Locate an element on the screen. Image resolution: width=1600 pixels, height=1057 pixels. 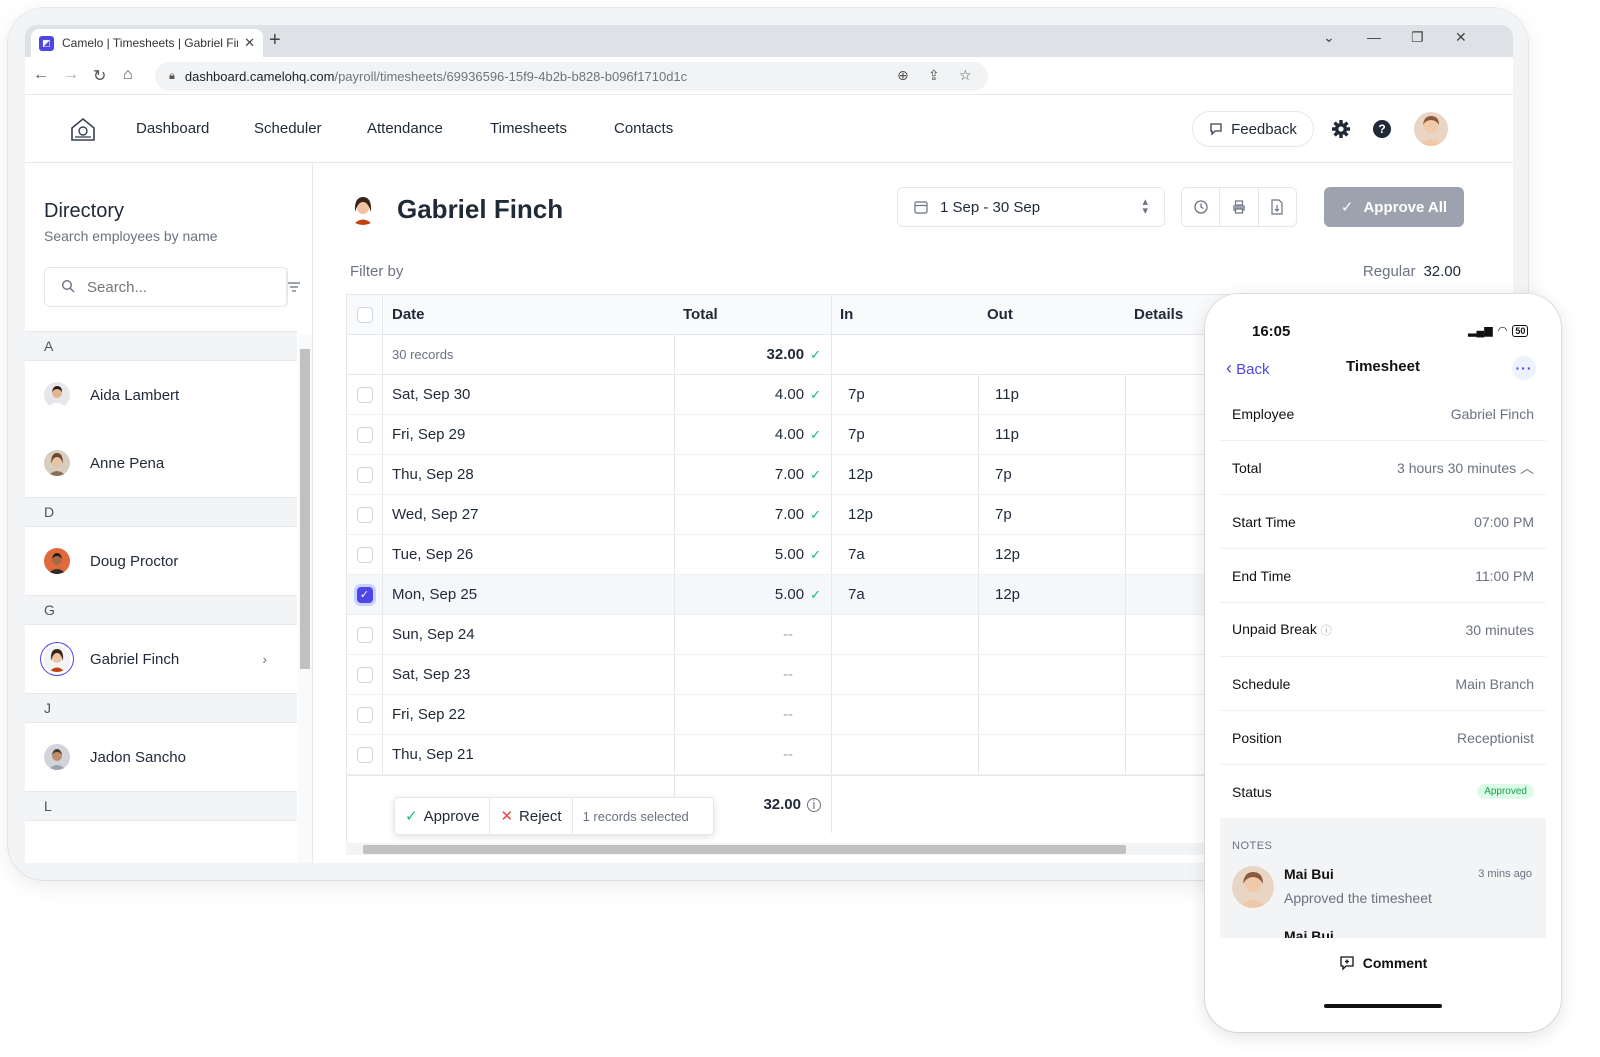
mobile-nav-bar: ‹ Back Timesheet ··· is located at coordinates (1383, 368).